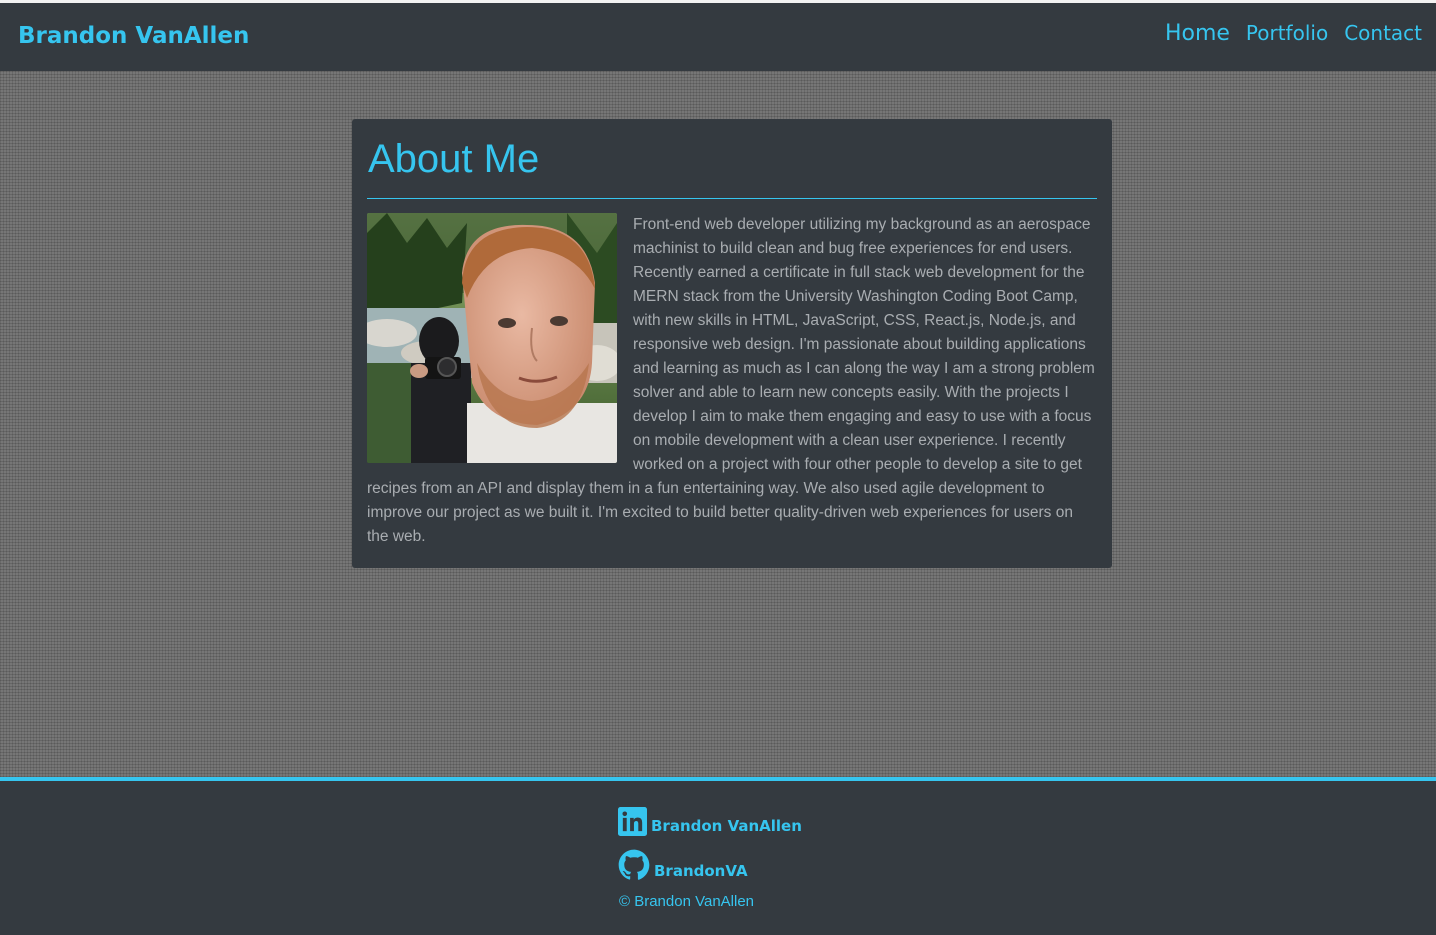 This screenshot has width=1436, height=935. I want to click on github-link: BrandonVA, so click(683, 865).